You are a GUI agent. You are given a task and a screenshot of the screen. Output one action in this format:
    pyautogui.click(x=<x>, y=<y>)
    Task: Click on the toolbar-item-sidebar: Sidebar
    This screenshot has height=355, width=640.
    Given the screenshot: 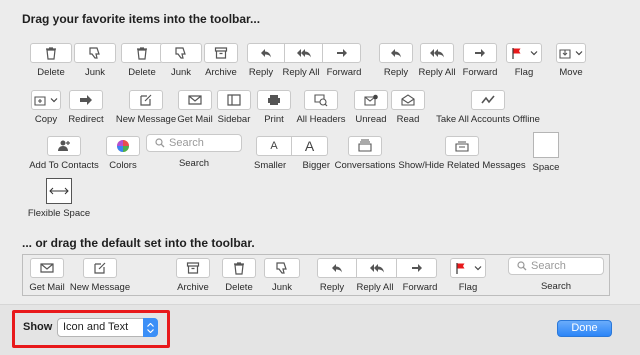 What is the action you would take?
    pyautogui.click(x=234, y=107)
    